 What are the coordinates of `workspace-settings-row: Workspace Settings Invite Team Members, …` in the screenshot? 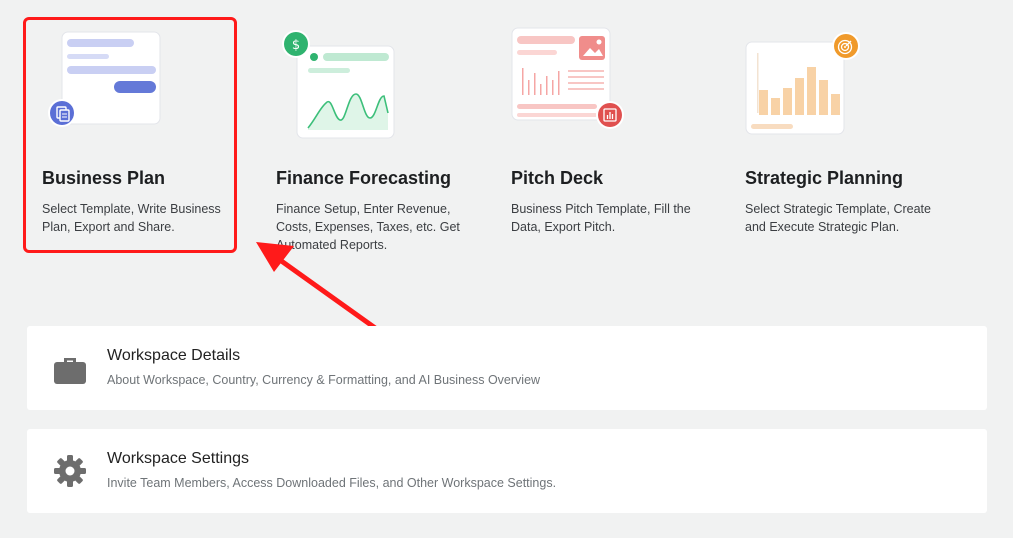 It's located at (507, 471).